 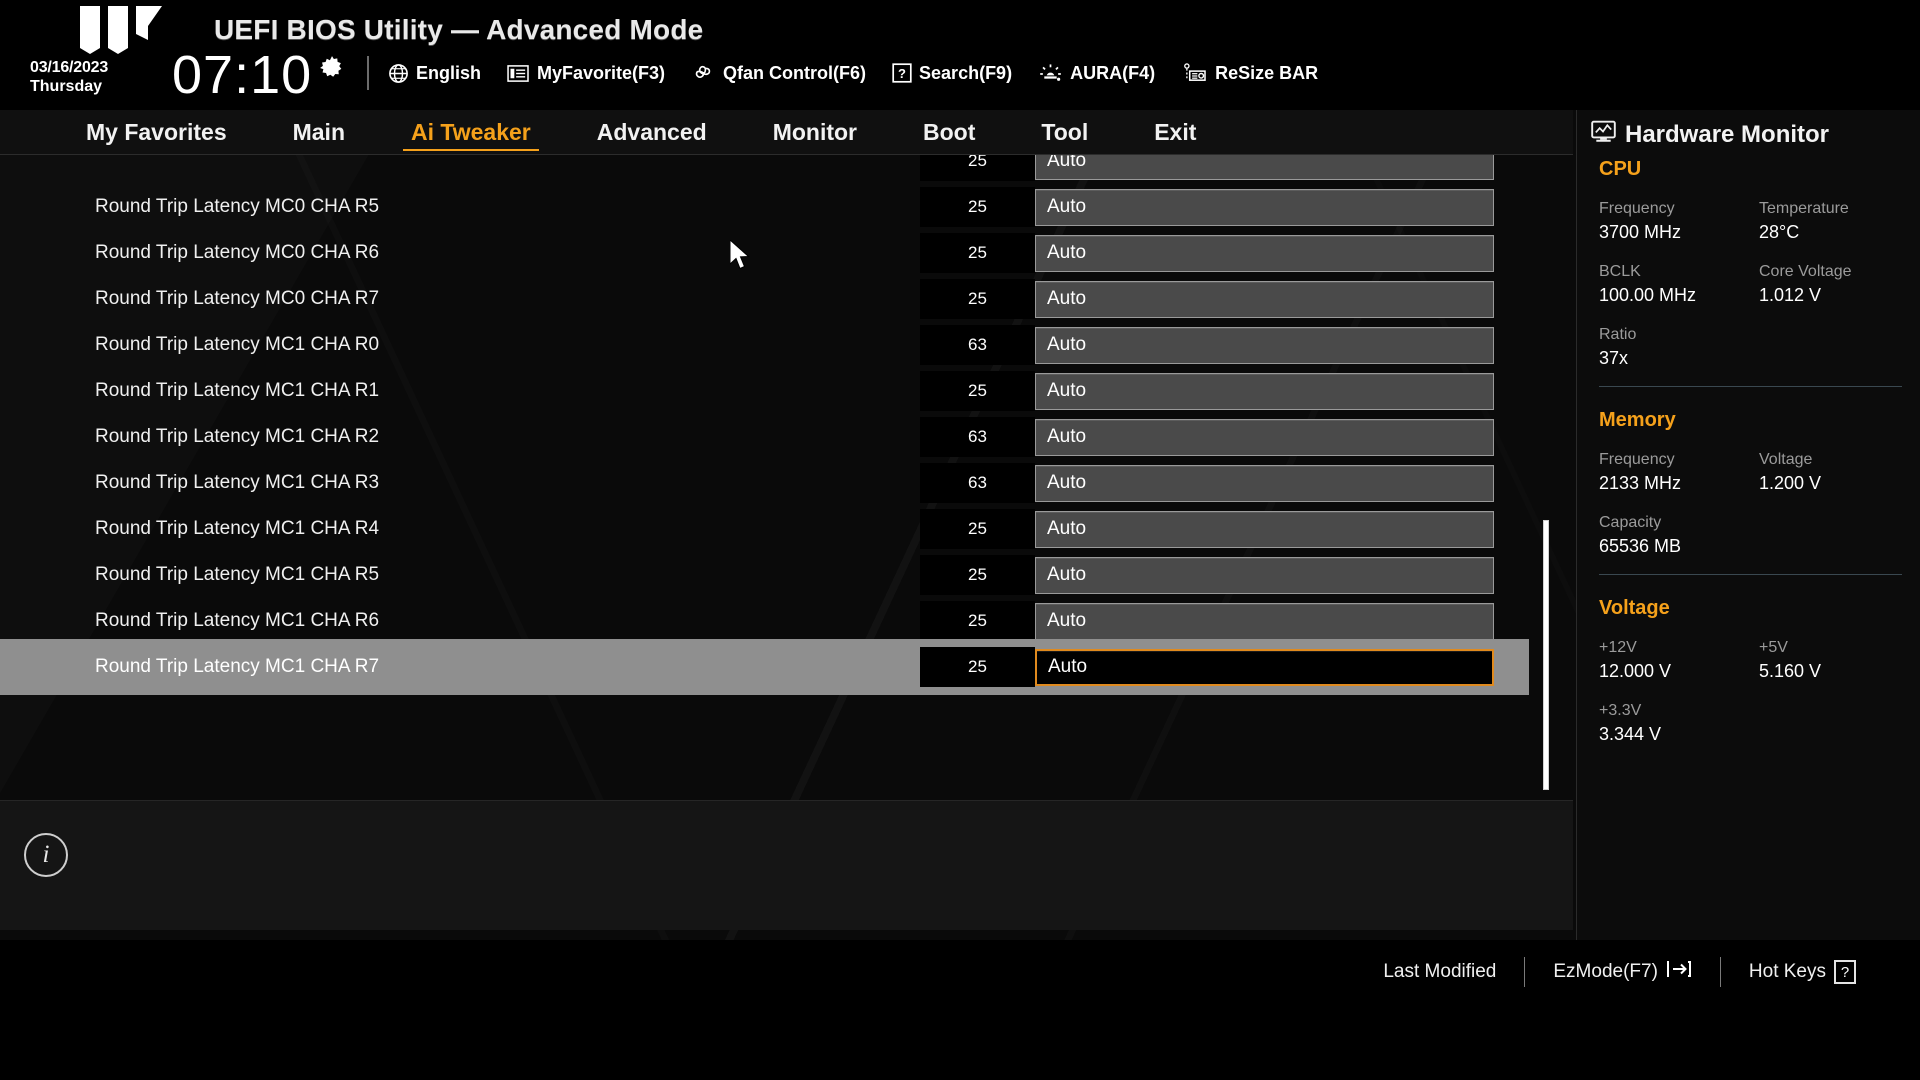 What do you see at coordinates (1679, 283) in the screenshot?
I see `hwm-readout: BCLK 100.00 MHz` at bounding box center [1679, 283].